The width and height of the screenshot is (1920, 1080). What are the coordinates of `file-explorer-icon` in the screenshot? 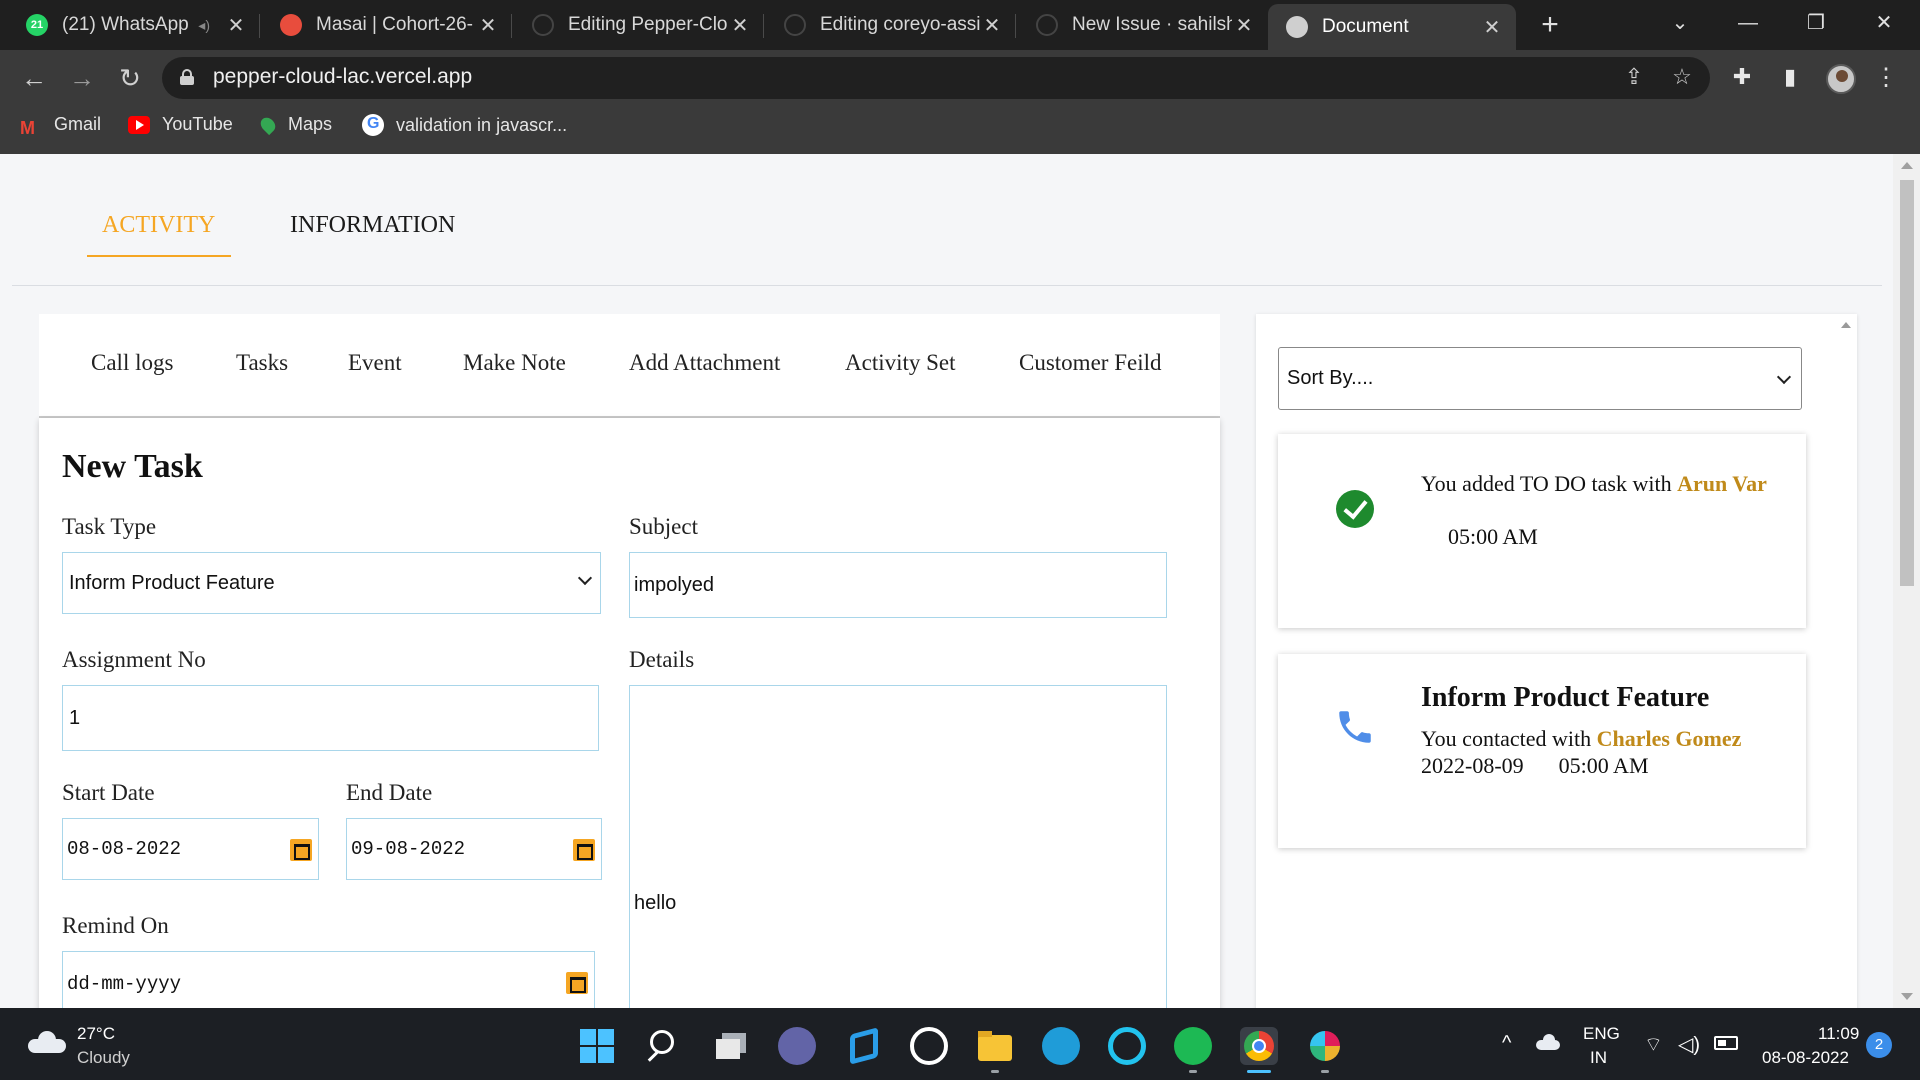 It's located at (995, 1046).